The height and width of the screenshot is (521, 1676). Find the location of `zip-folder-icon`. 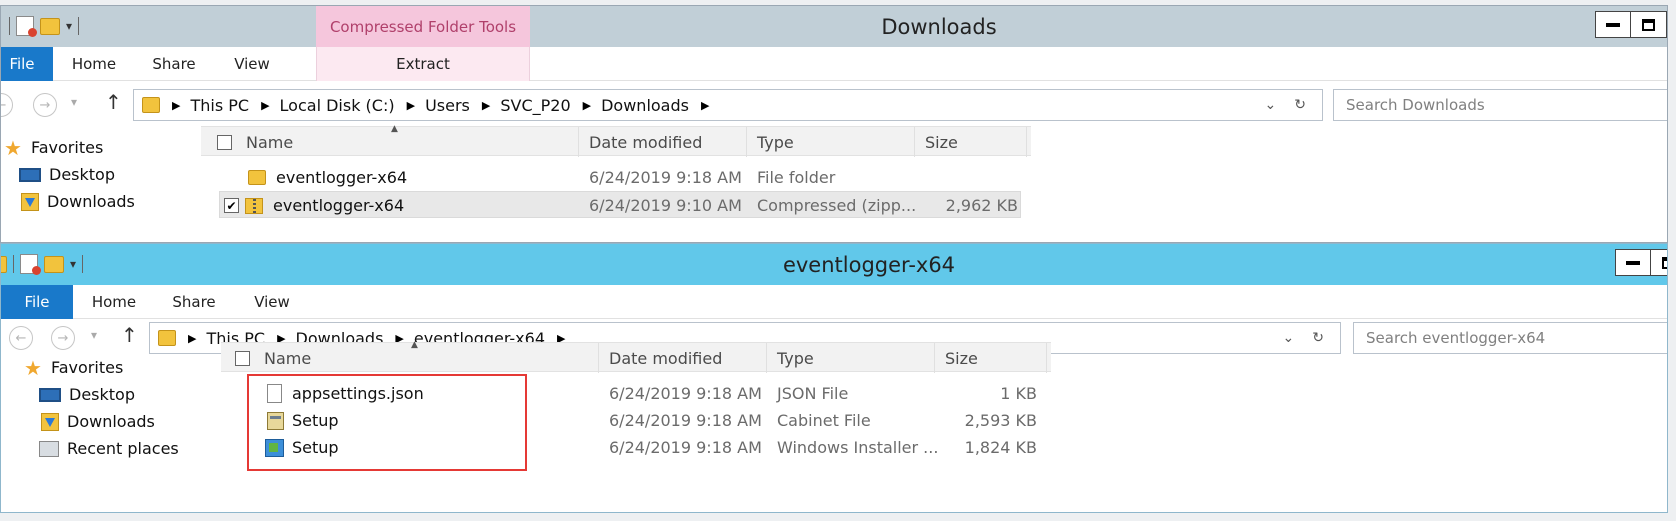

zip-folder-icon is located at coordinates (254, 205).